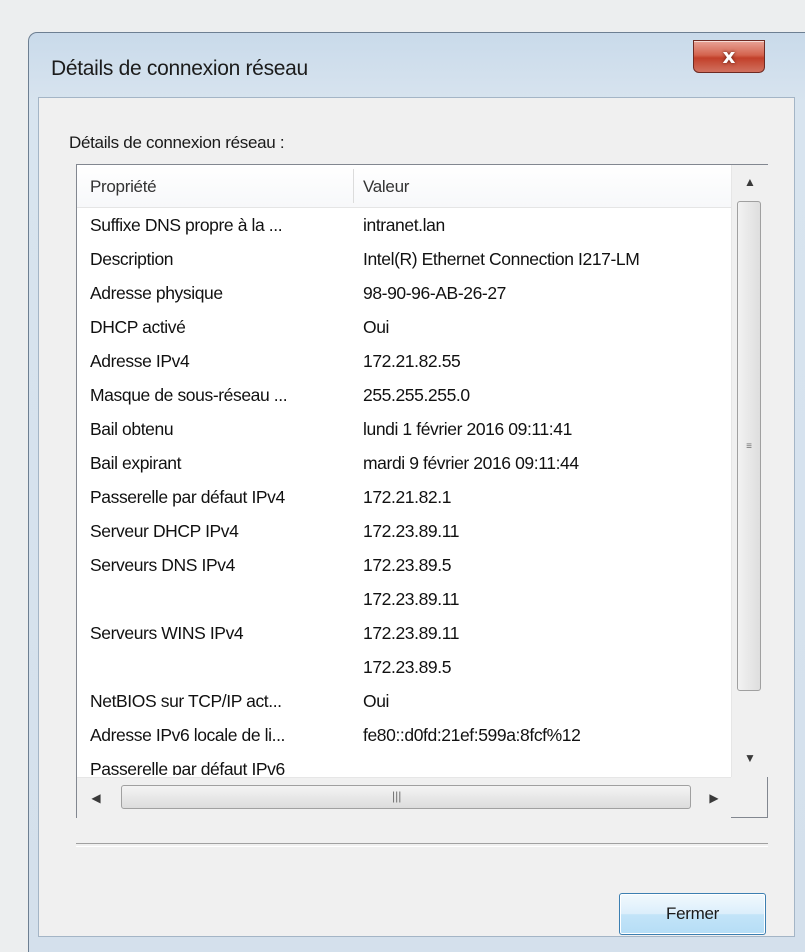  Describe the element at coordinates (140, 361) in the screenshot. I see `property-cell: Adresse IPv4` at that location.